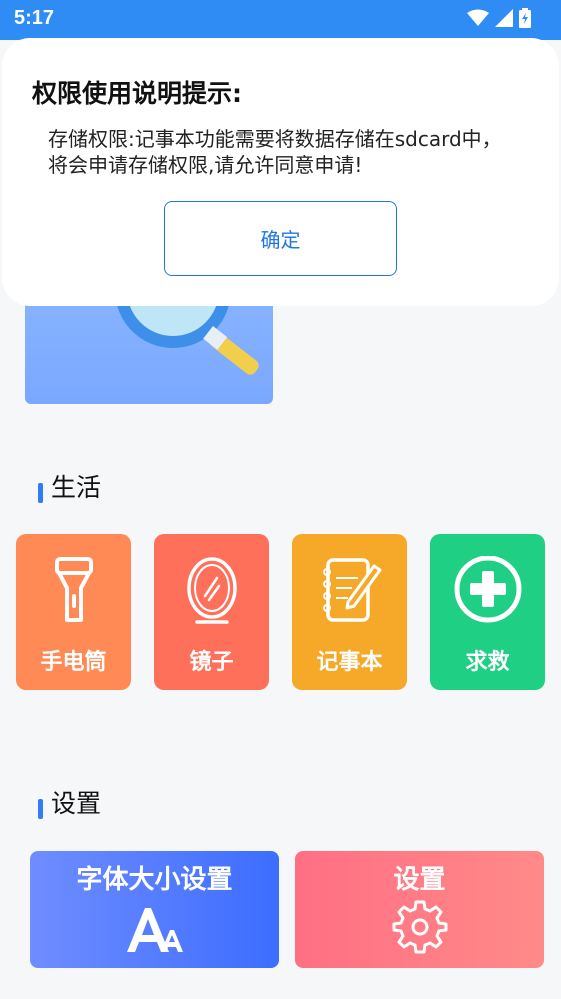 The height and width of the screenshot is (999, 561). Describe the element at coordinates (419, 927) in the screenshot. I see `gear-icon` at that location.